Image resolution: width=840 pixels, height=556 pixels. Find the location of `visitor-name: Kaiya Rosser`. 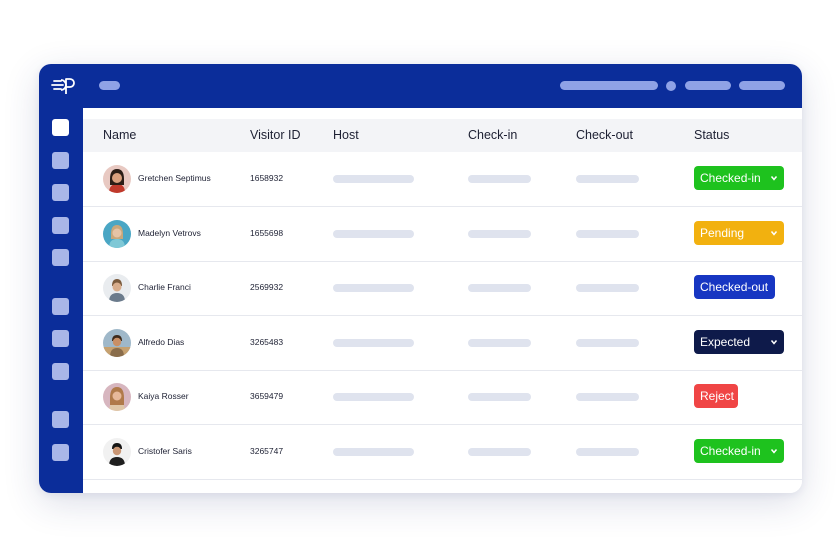

visitor-name: Kaiya Rosser is located at coordinates (163, 396).